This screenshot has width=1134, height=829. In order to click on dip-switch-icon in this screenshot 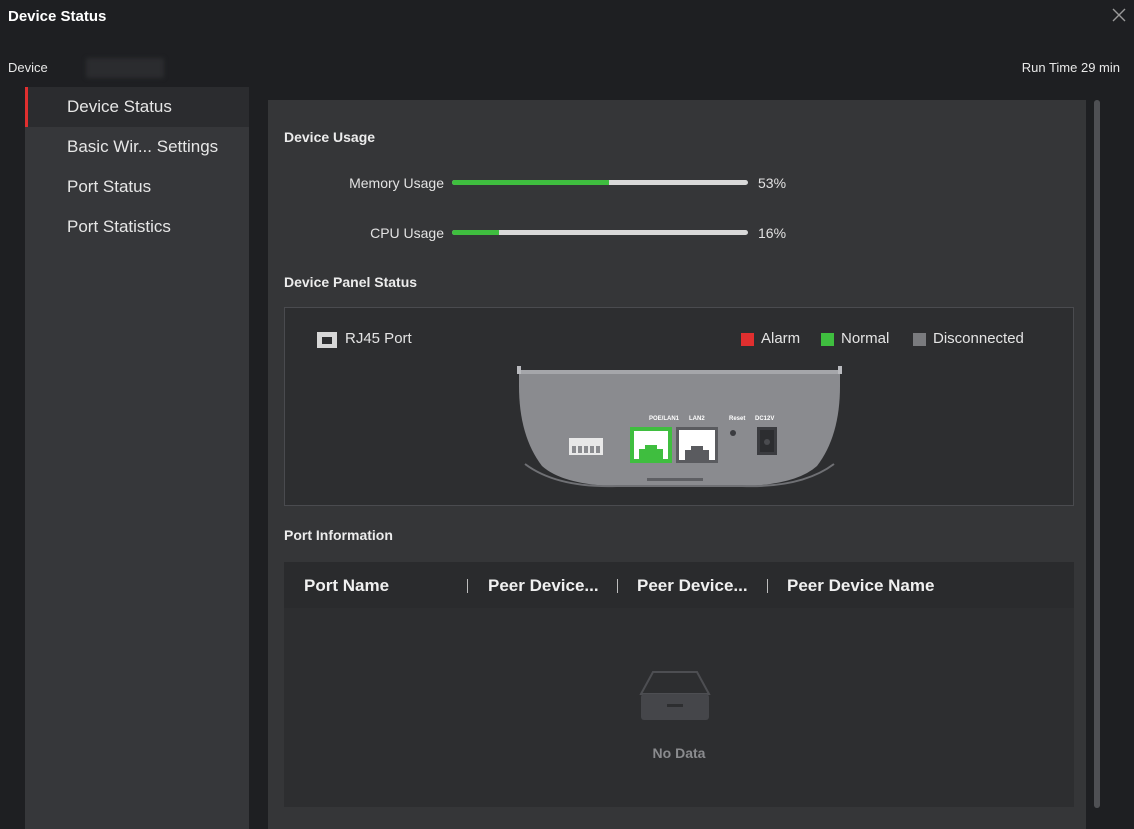, I will do `click(586, 446)`.